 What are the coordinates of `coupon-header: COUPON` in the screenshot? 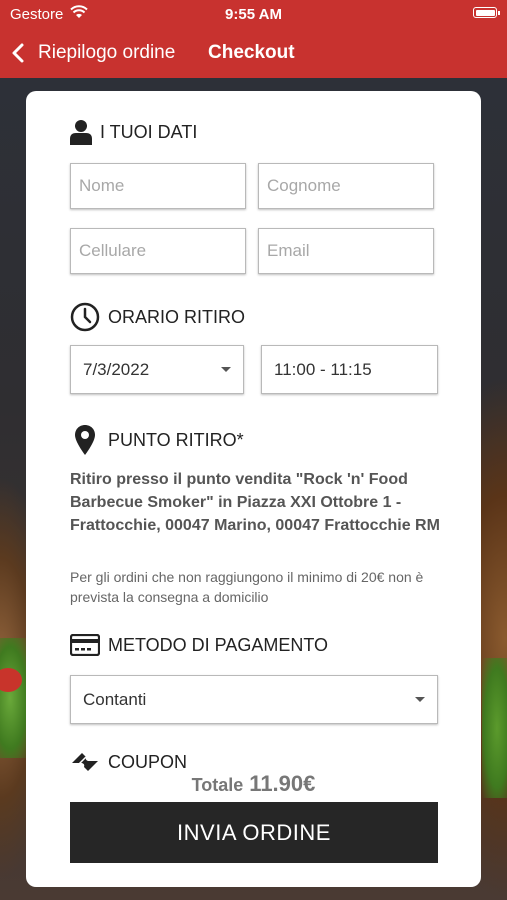 It's located at (128, 762).